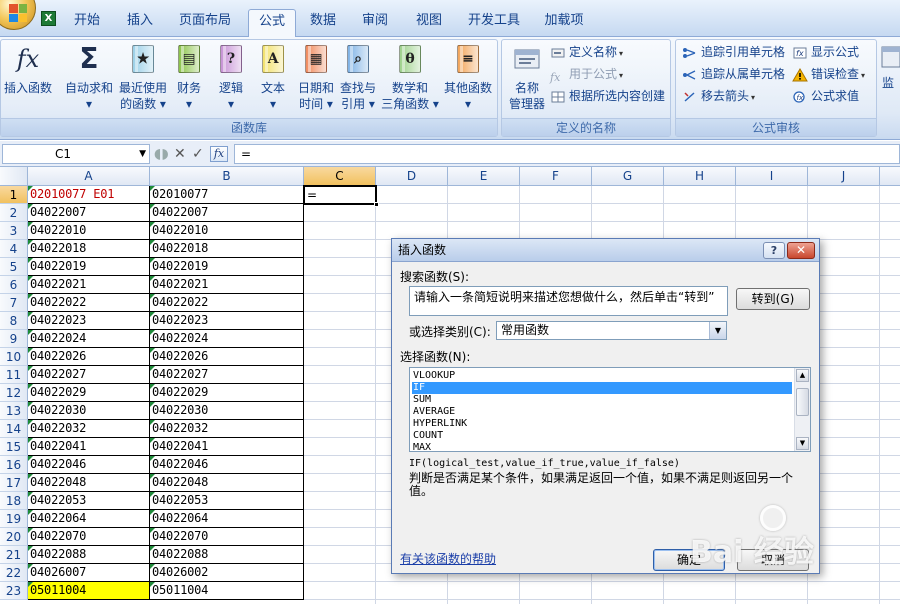 This screenshot has width=900, height=604. What do you see at coordinates (14, 537) in the screenshot?
I see `row-header: 20` at bounding box center [14, 537].